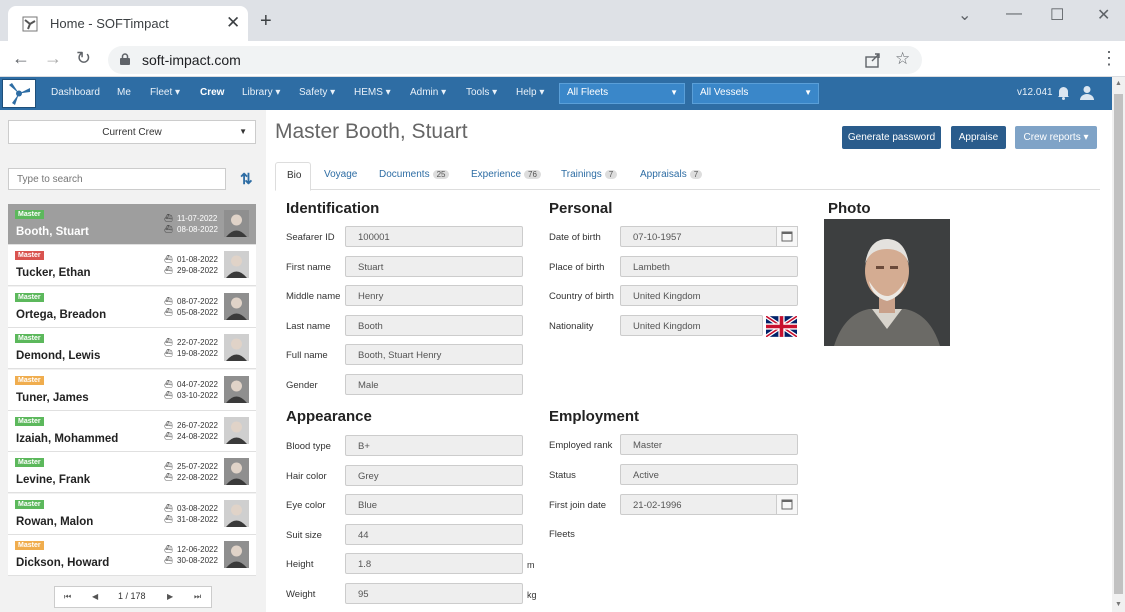 This screenshot has width=1125, height=612. I want to click on tab-experience: Experience 76, so click(506, 174).